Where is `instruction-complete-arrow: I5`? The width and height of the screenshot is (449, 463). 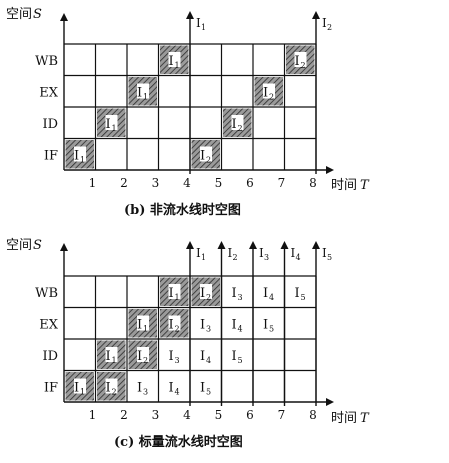
instruction-complete-arrow: I5 is located at coordinates (322, 323).